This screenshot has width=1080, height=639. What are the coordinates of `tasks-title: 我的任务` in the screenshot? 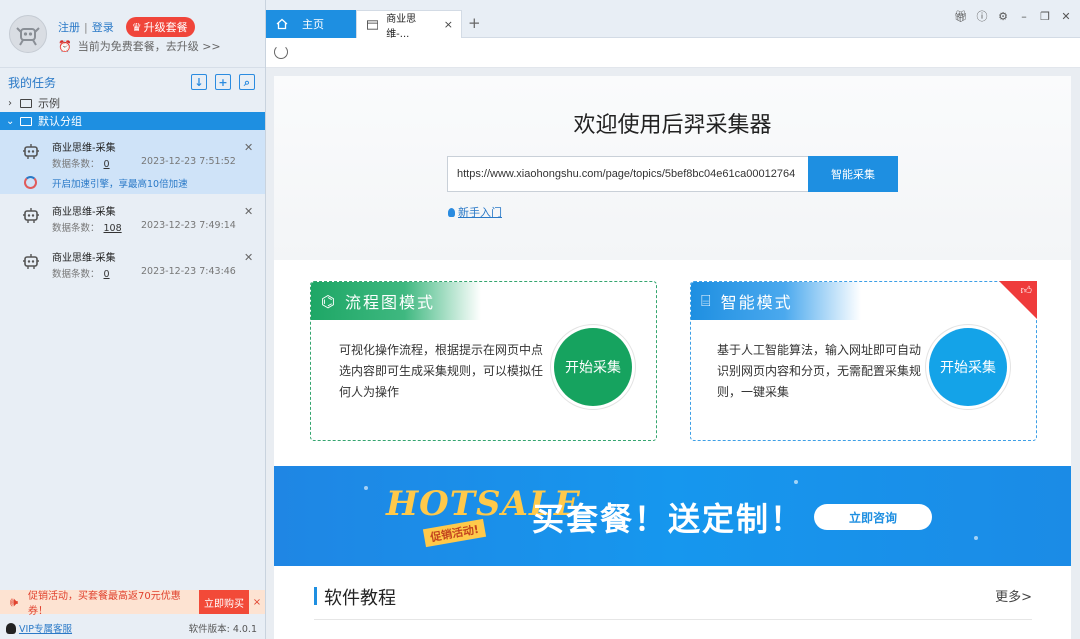 It's located at (32, 82).